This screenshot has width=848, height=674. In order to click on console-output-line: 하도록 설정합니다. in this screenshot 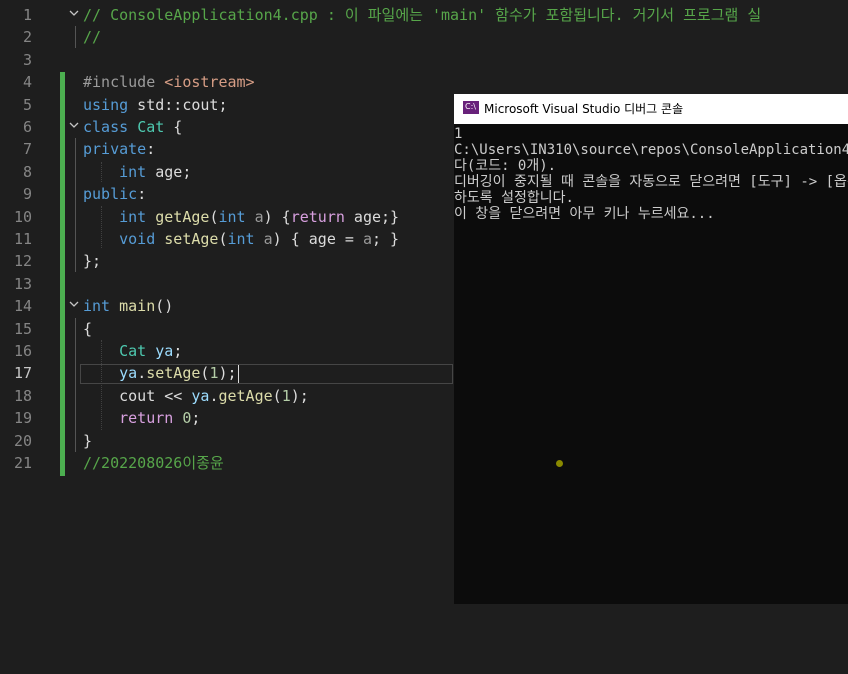, I will do `click(514, 198)`.